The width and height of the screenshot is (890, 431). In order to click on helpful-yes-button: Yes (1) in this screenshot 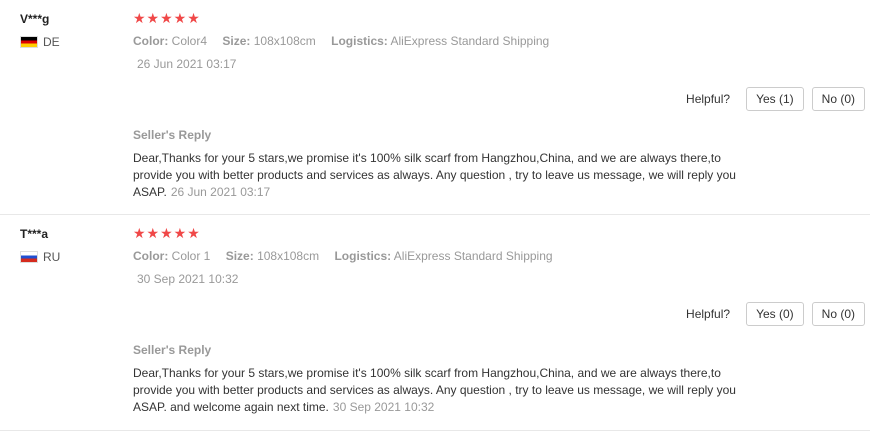, I will do `click(775, 99)`.